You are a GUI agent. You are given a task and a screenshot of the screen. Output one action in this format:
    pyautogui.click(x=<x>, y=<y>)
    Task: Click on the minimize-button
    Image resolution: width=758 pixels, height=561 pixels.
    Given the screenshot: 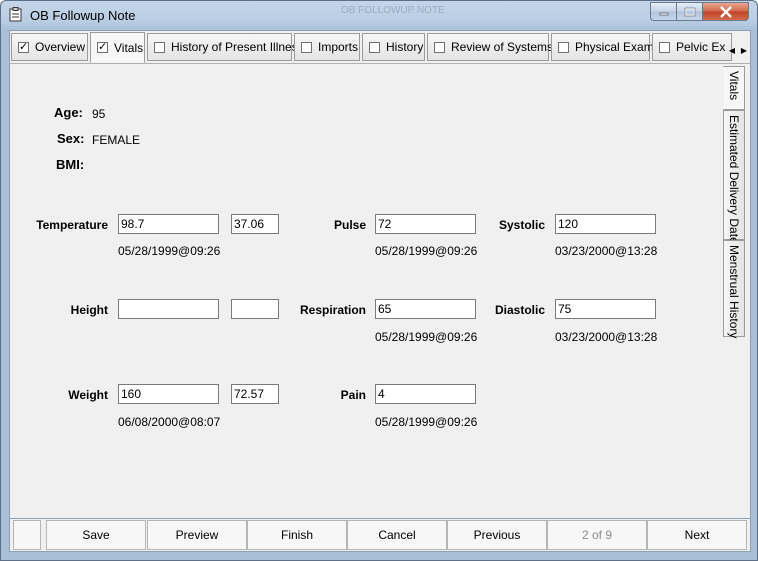 What is the action you would take?
    pyautogui.click(x=663, y=11)
    